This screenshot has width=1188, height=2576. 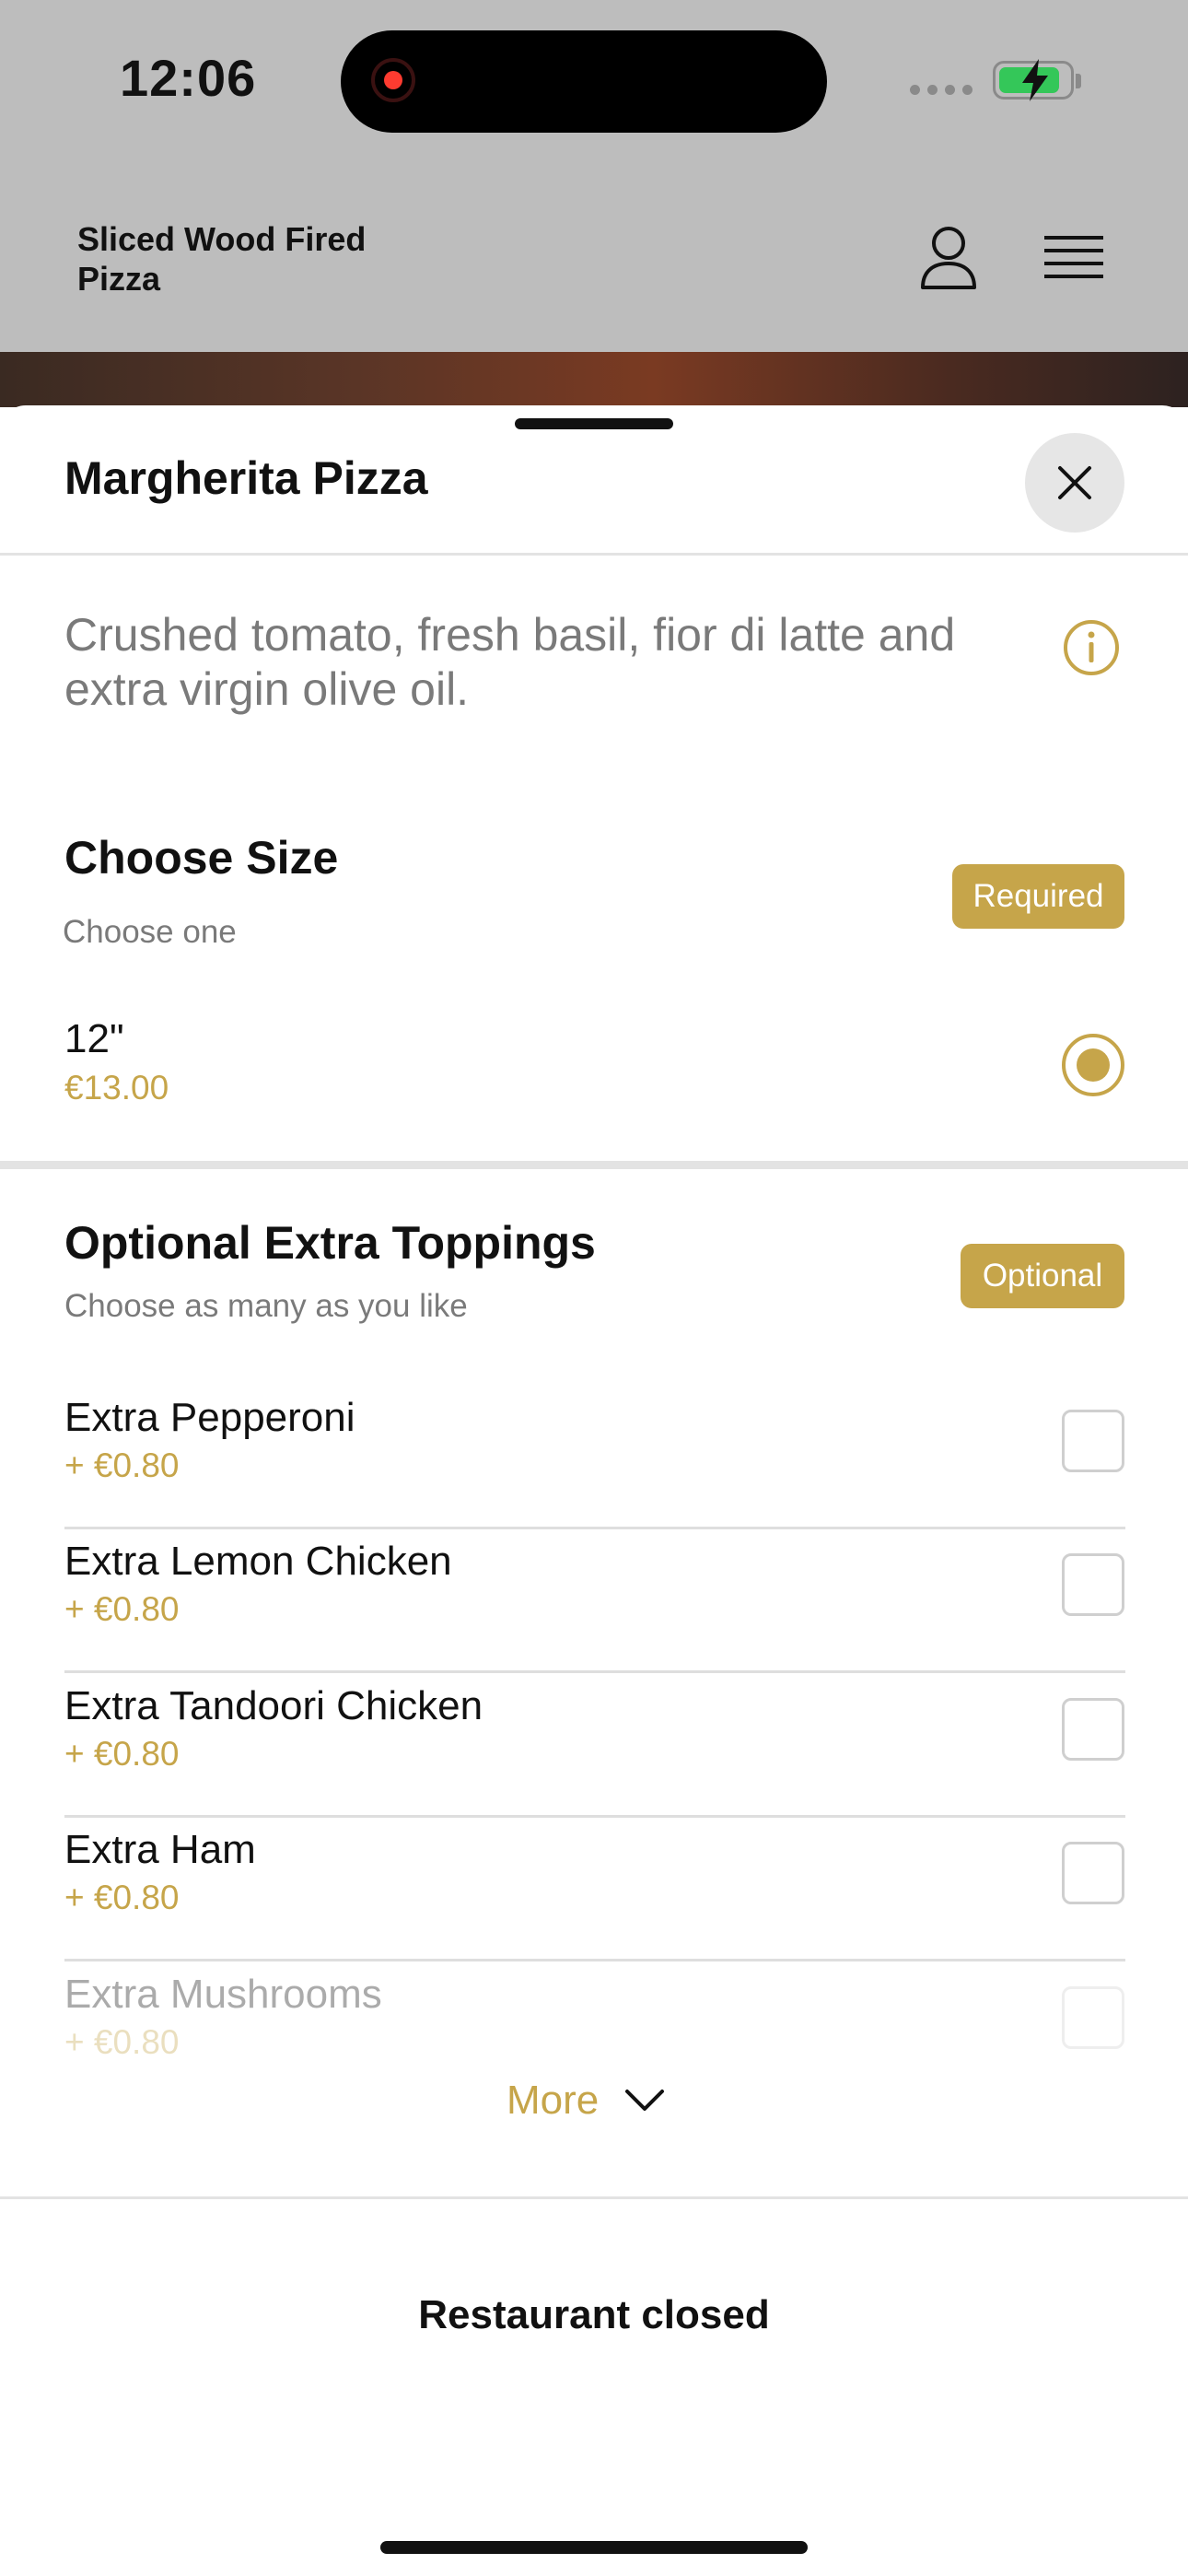 I want to click on recording-indicator-icon, so click(x=393, y=80).